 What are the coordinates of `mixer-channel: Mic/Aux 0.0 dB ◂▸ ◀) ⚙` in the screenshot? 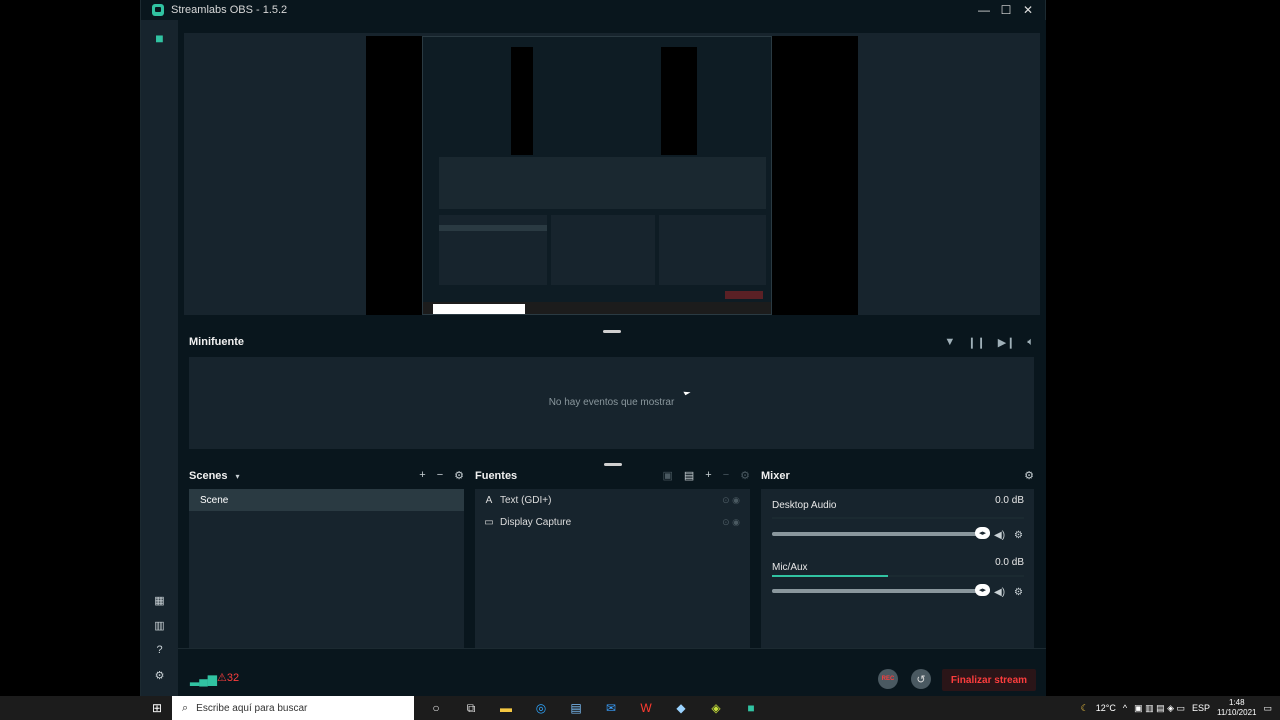 It's located at (898, 577).